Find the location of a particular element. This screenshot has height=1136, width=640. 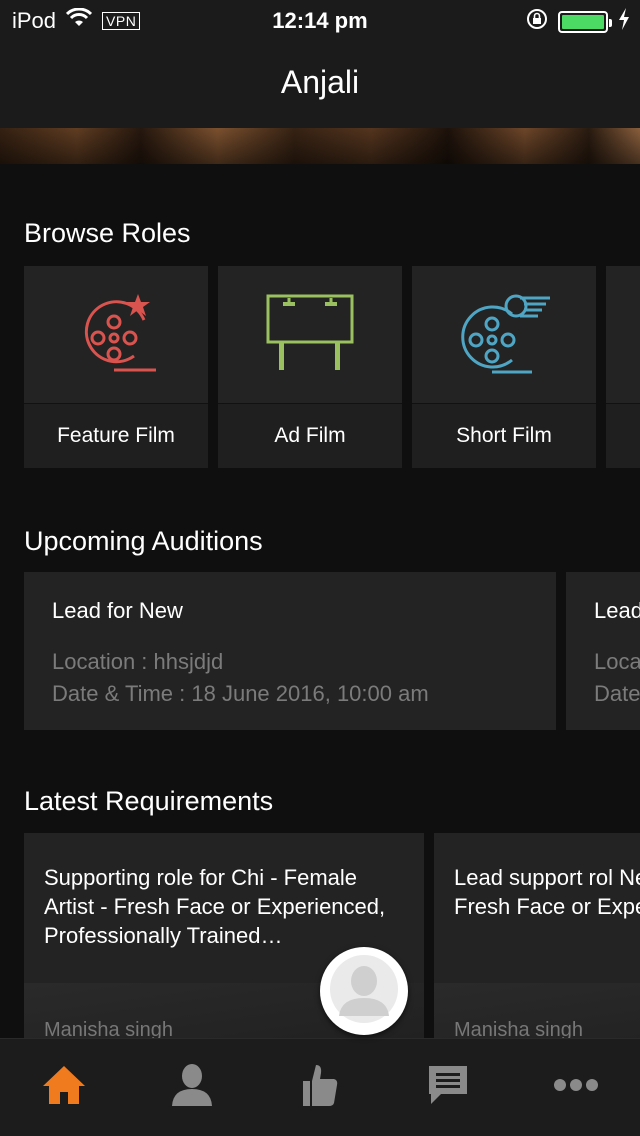

author-avatar is located at coordinates (364, 991).